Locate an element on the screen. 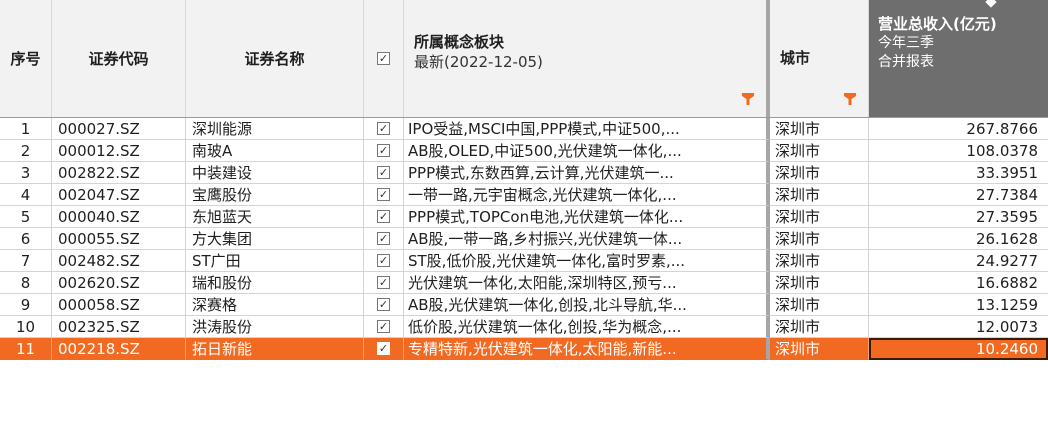 The image size is (1048, 431). row-index: 11 is located at coordinates (26, 349).